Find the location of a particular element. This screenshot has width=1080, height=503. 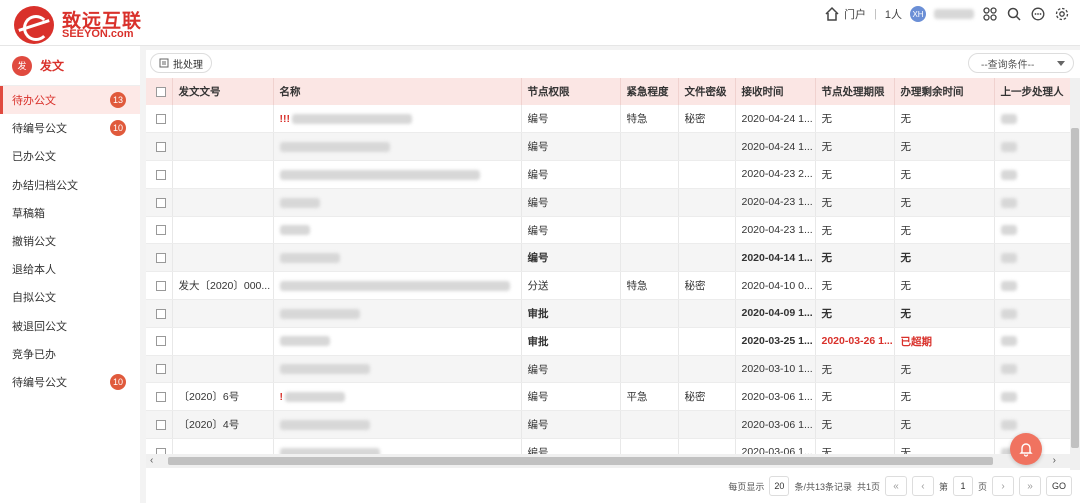

sidebar-item: 草稿箱 is located at coordinates (70, 213).